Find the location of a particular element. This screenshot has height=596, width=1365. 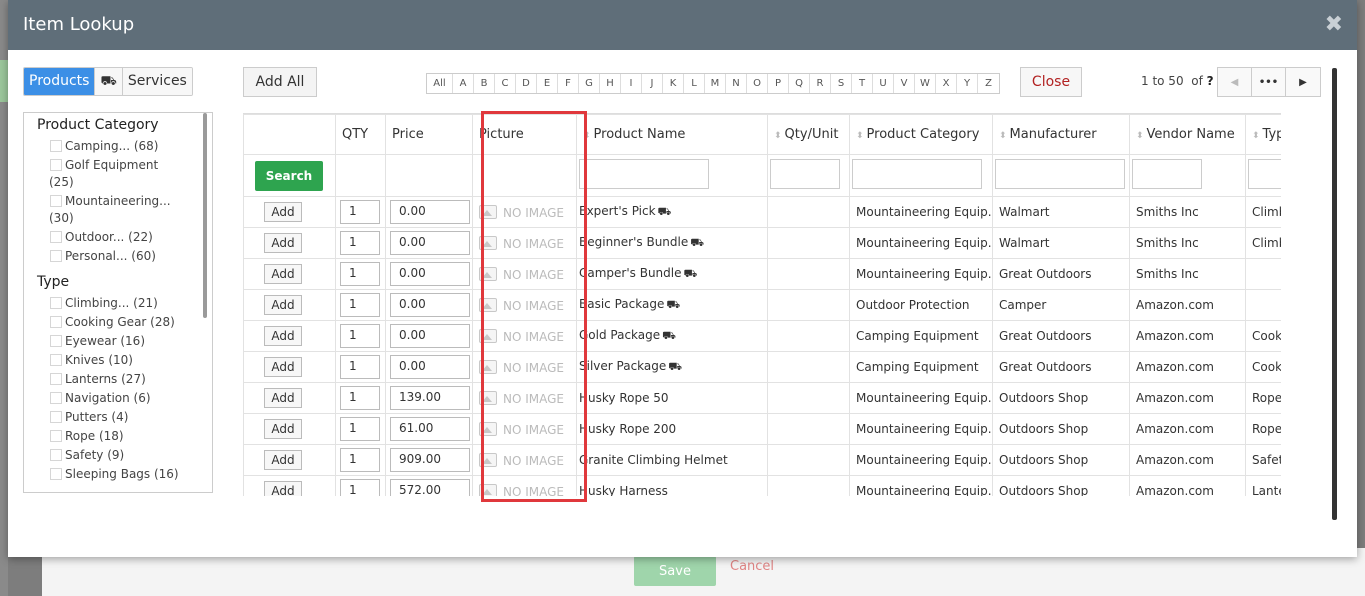

category-filter-item: Camping... (68) is located at coordinates (112, 146).